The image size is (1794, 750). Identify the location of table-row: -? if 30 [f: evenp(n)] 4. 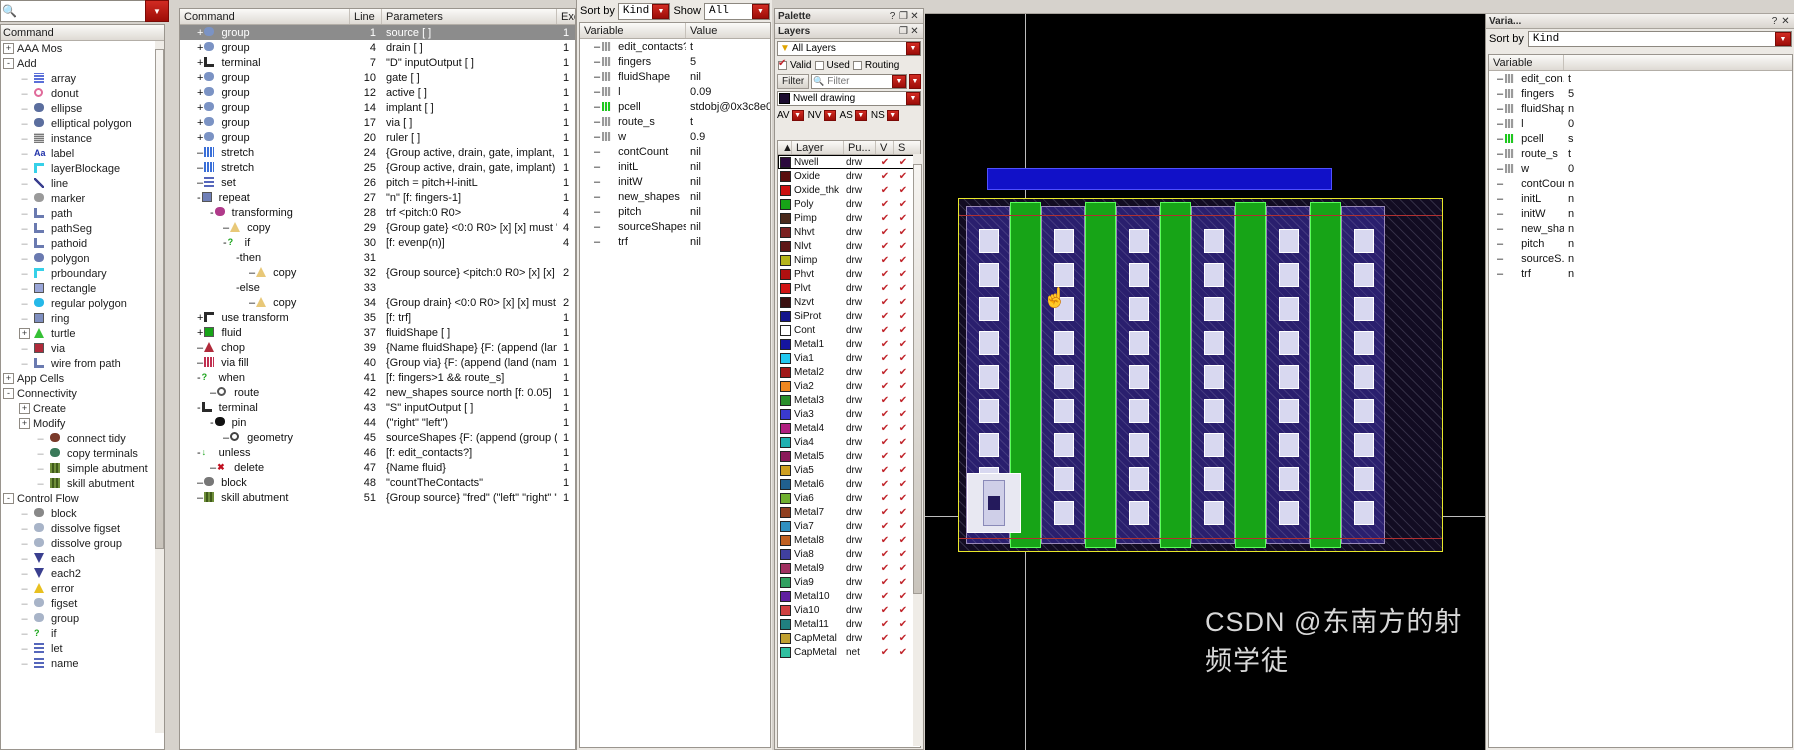
(377, 242).